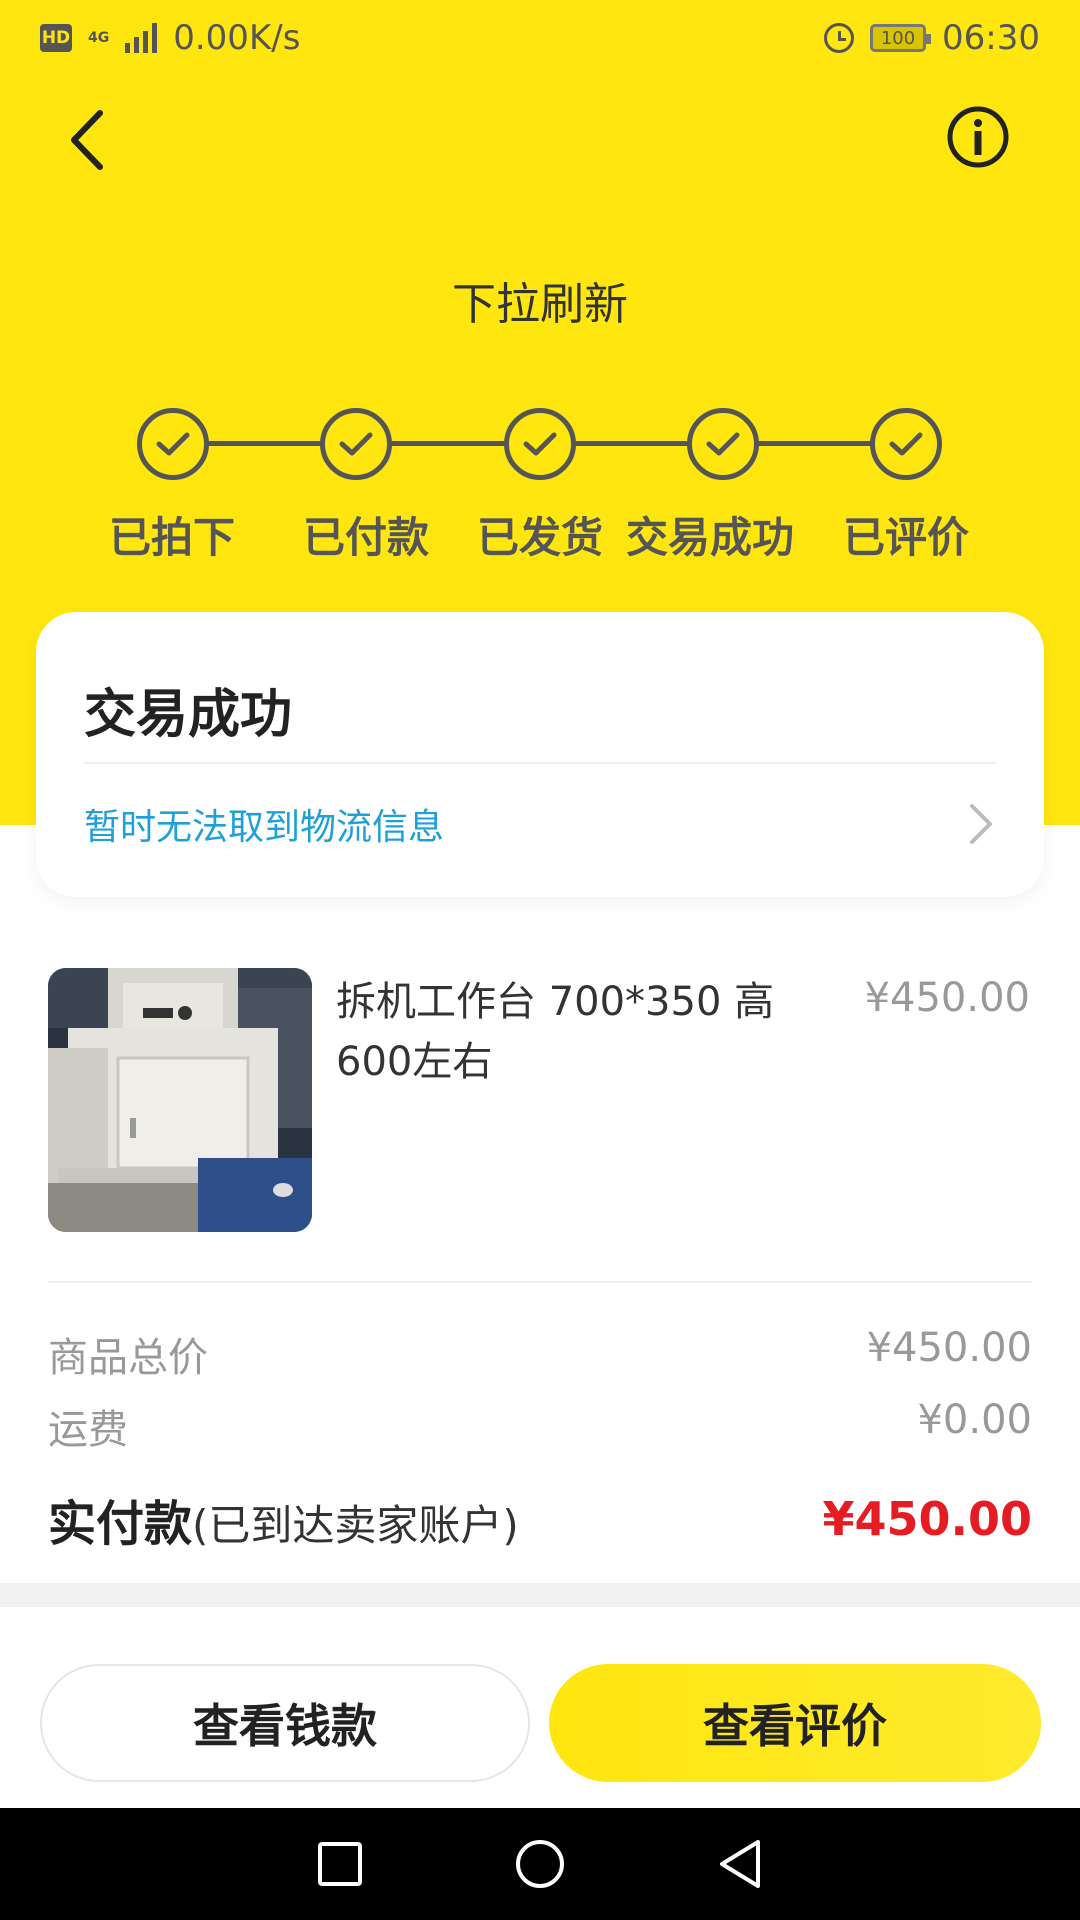  I want to click on order-status-card: 交易成功 暂时无法取到物流信息, so click(540, 754).